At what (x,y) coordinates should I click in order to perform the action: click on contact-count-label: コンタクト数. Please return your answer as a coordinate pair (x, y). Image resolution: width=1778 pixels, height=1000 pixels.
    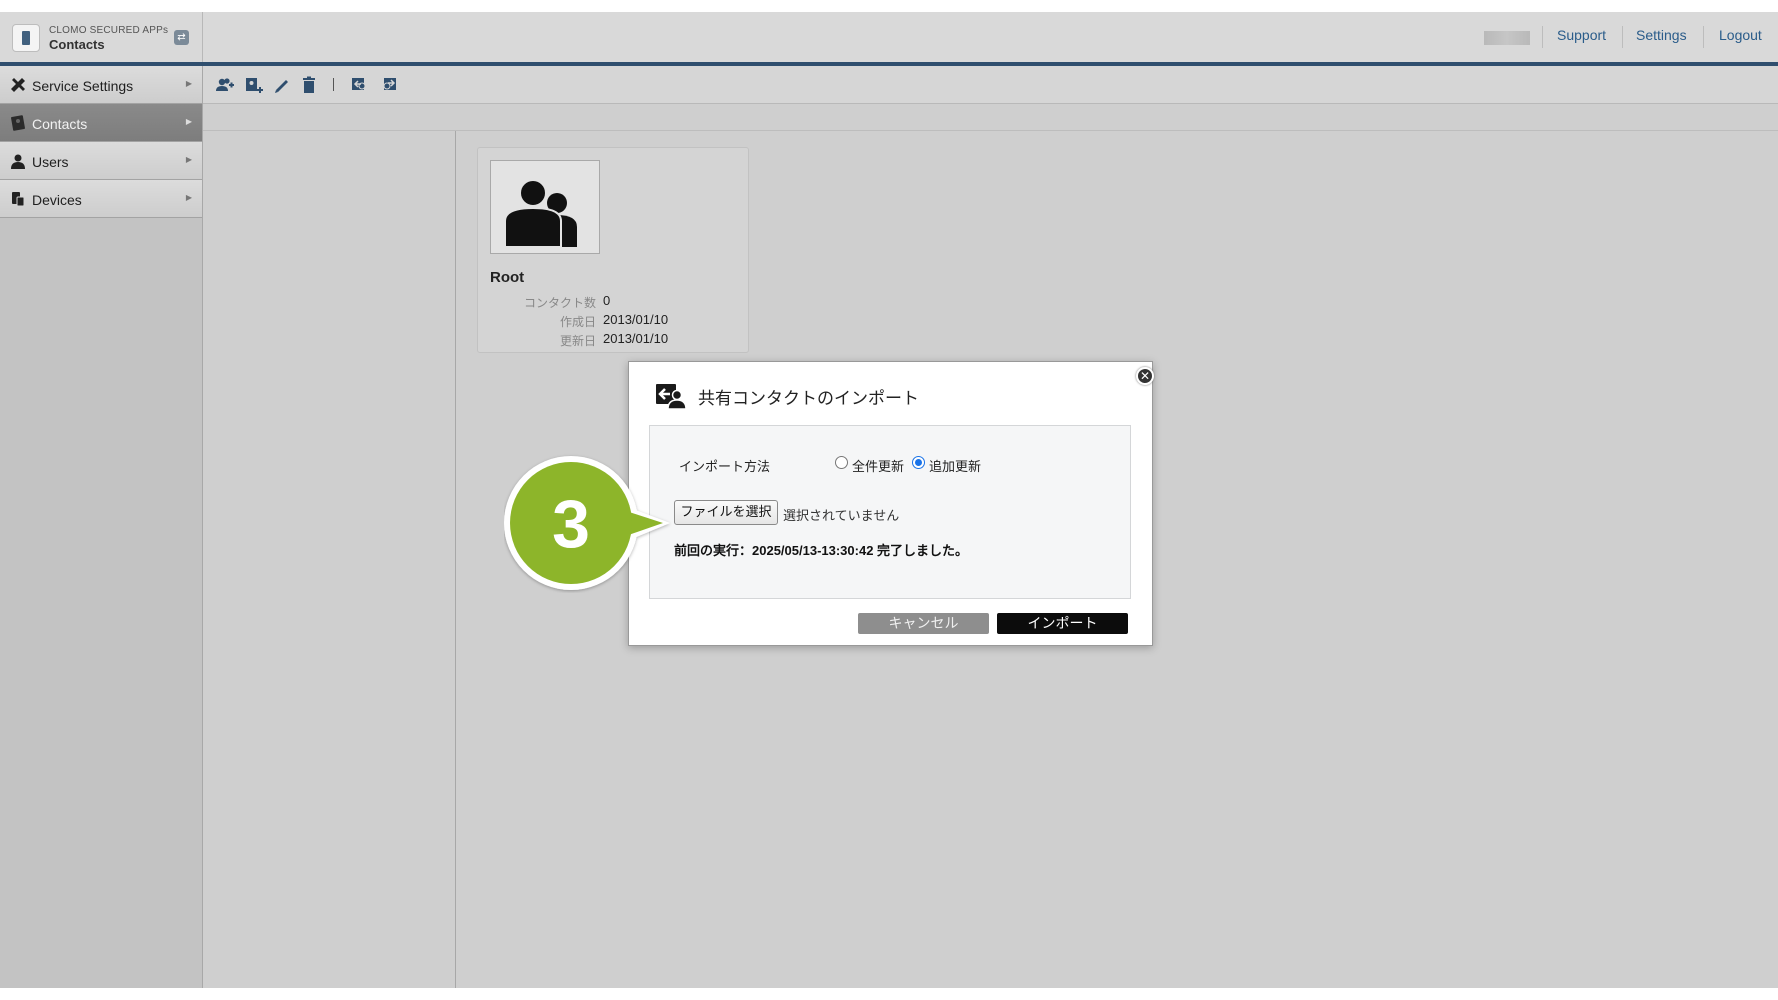
    Looking at the image, I should click on (559, 303).